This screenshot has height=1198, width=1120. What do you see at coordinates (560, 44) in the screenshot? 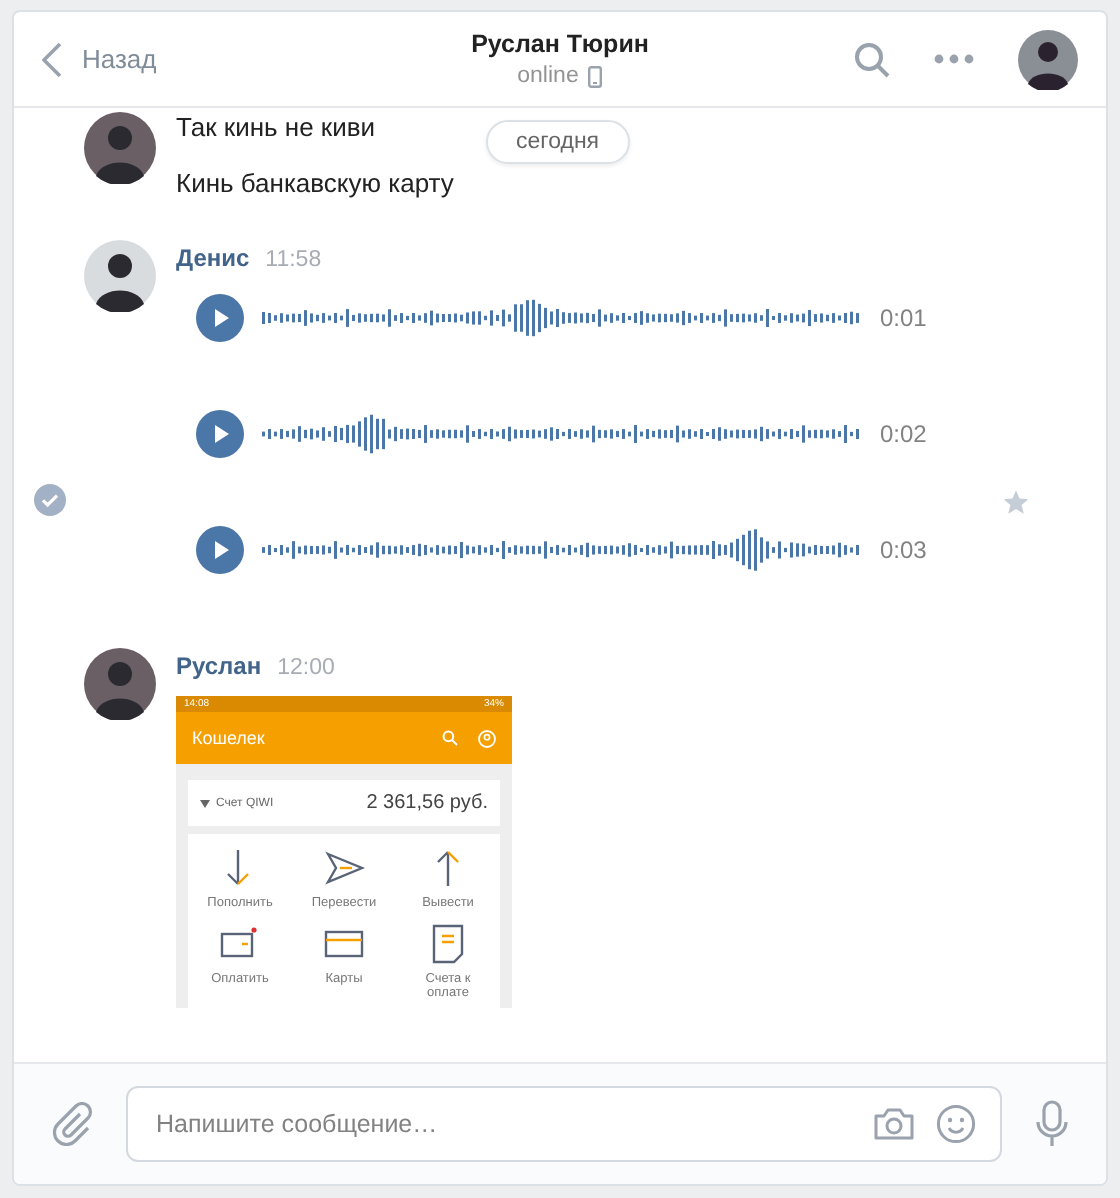
I see `chat-title: Руслан Тюрин` at bounding box center [560, 44].